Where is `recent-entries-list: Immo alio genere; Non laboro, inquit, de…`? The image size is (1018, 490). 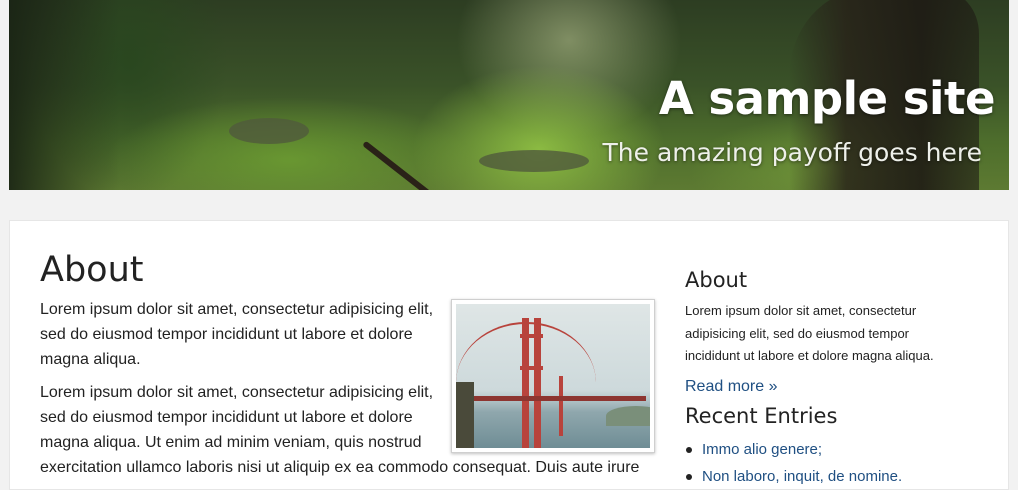
recent-entries-list: Immo alio genere; Non laboro, inquit, de… is located at coordinates (835, 463).